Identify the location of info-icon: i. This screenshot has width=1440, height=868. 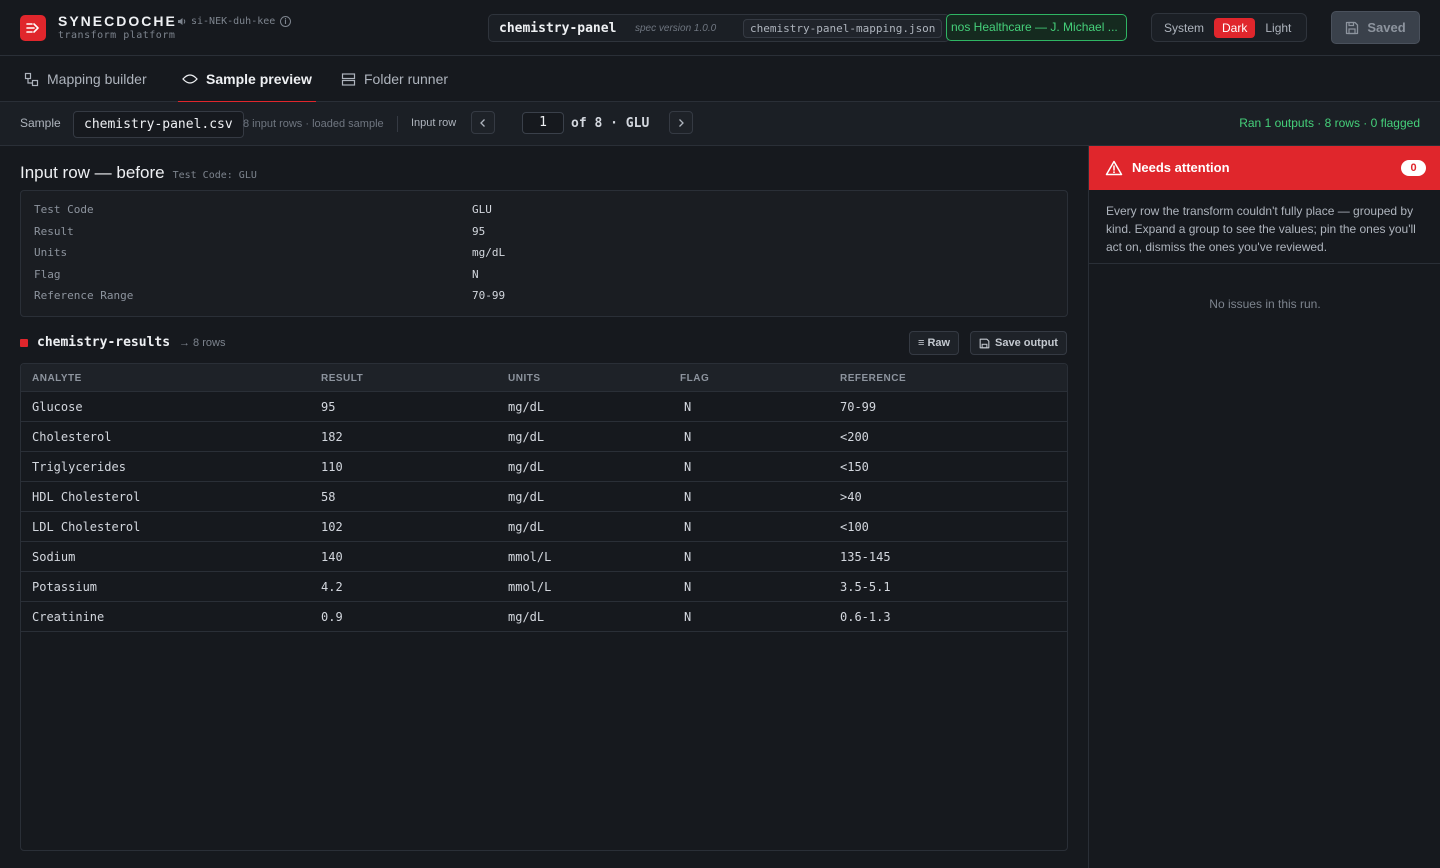
(285, 21).